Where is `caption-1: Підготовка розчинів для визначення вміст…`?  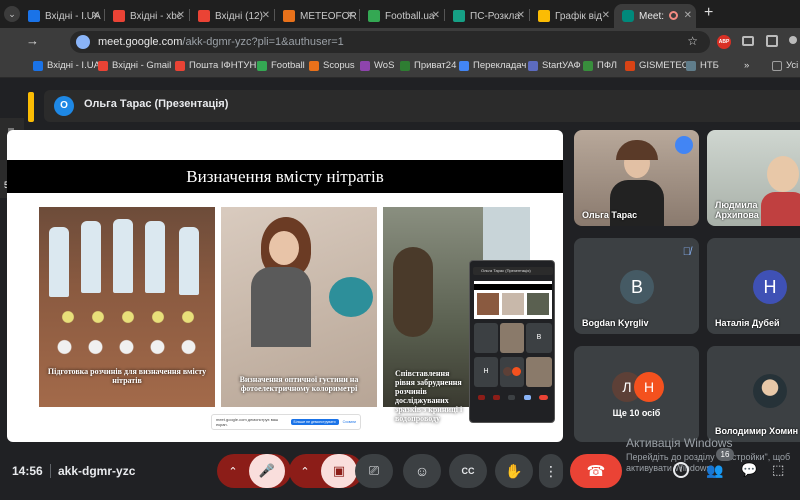 caption-1: Підготовка розчинів для визначення вміст… is located at coordinates (127, 376).